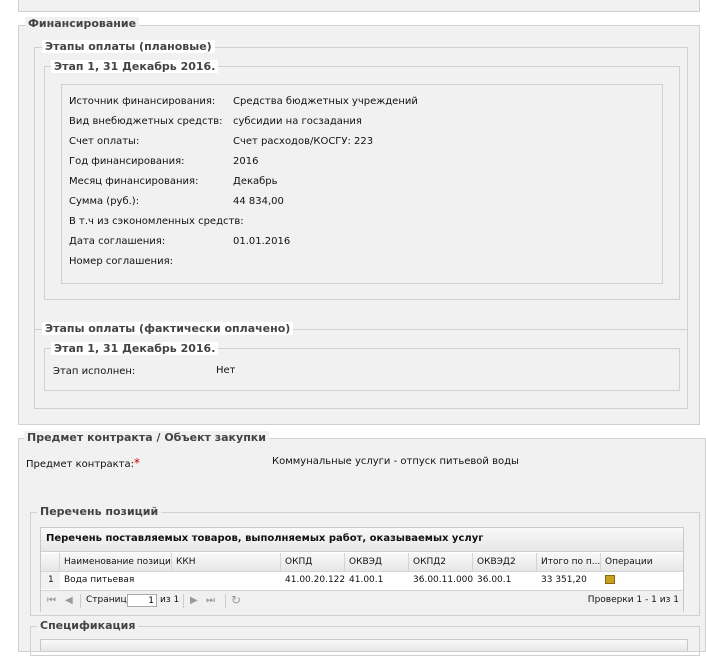  What do you see at coordinates (94, 371) in the screenshot?
I see `stage-executed-label: Этап исполнен:` at bounding box center [94, 371].